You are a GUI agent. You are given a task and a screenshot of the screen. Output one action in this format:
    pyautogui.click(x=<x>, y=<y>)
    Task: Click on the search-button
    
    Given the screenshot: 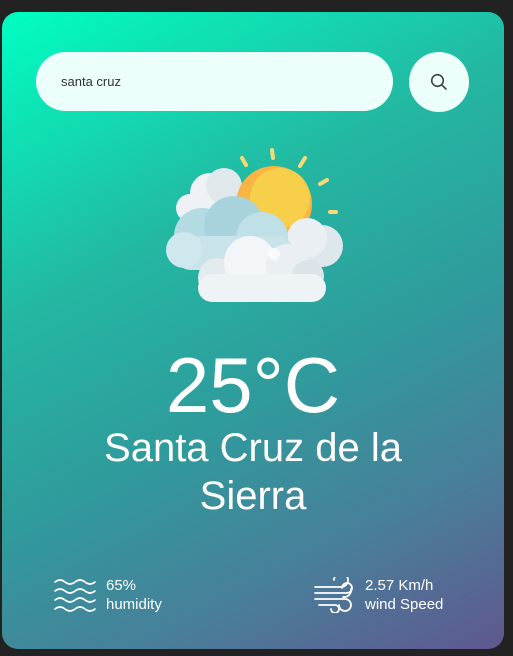 What is the action you would take?
    pyautogui.click(x=439, y=82)
    